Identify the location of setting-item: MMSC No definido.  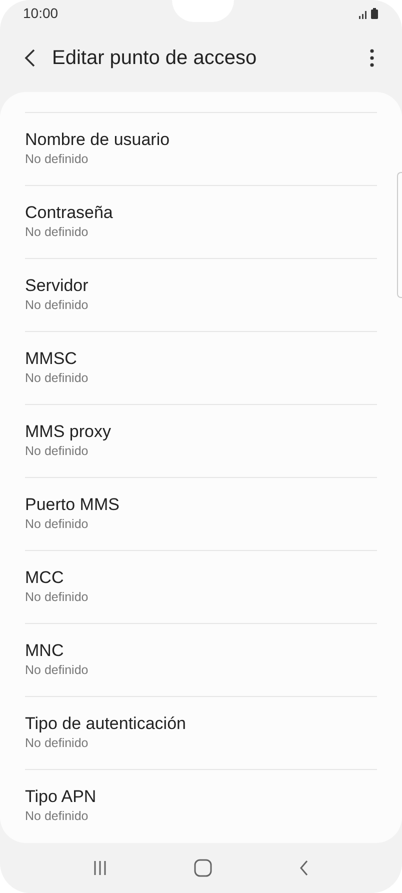
(201, 367).